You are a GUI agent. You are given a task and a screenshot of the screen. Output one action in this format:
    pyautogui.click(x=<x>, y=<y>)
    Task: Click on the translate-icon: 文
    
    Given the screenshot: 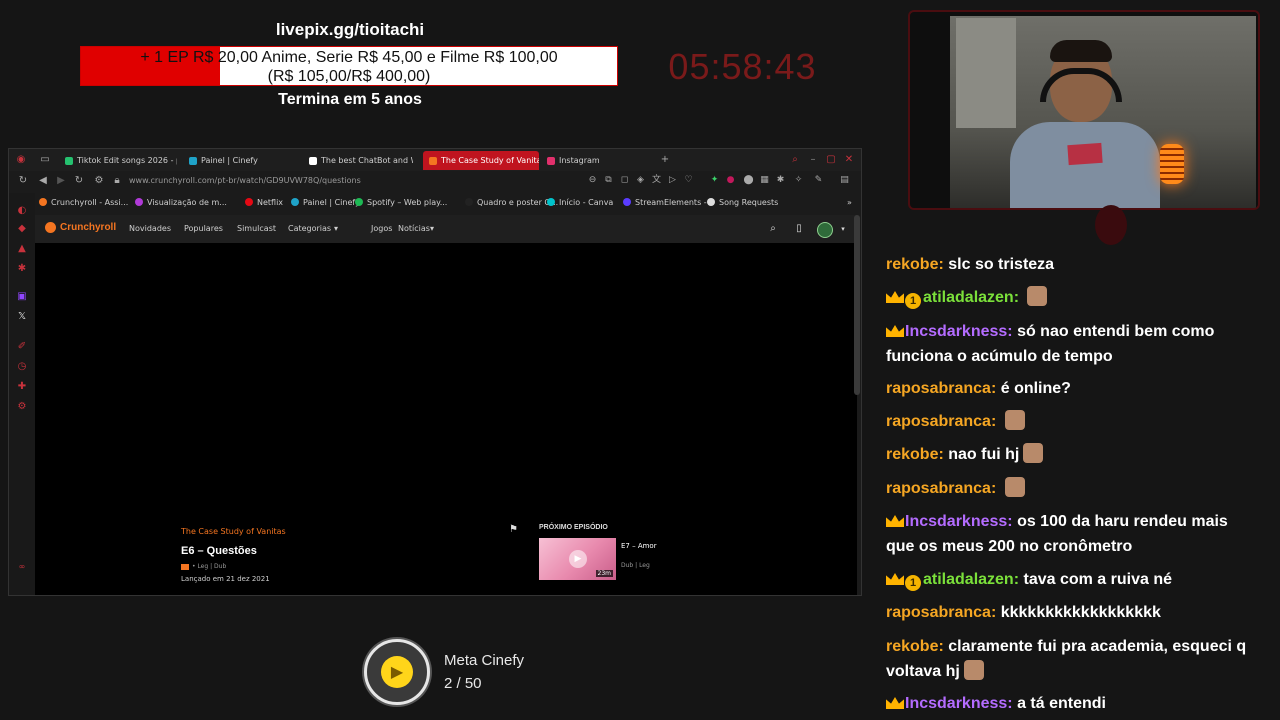 What is the action you would take?
    pyautogui.click(x=656, y=180)
    